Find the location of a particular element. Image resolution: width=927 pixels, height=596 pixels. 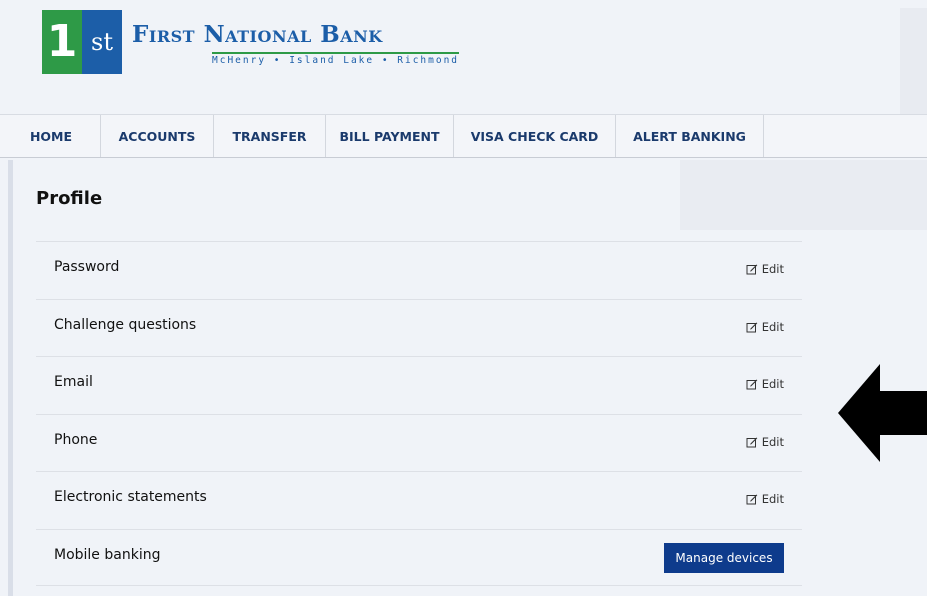

edit-electronic-statements-link: Edit is located at coordinates (765, 499).